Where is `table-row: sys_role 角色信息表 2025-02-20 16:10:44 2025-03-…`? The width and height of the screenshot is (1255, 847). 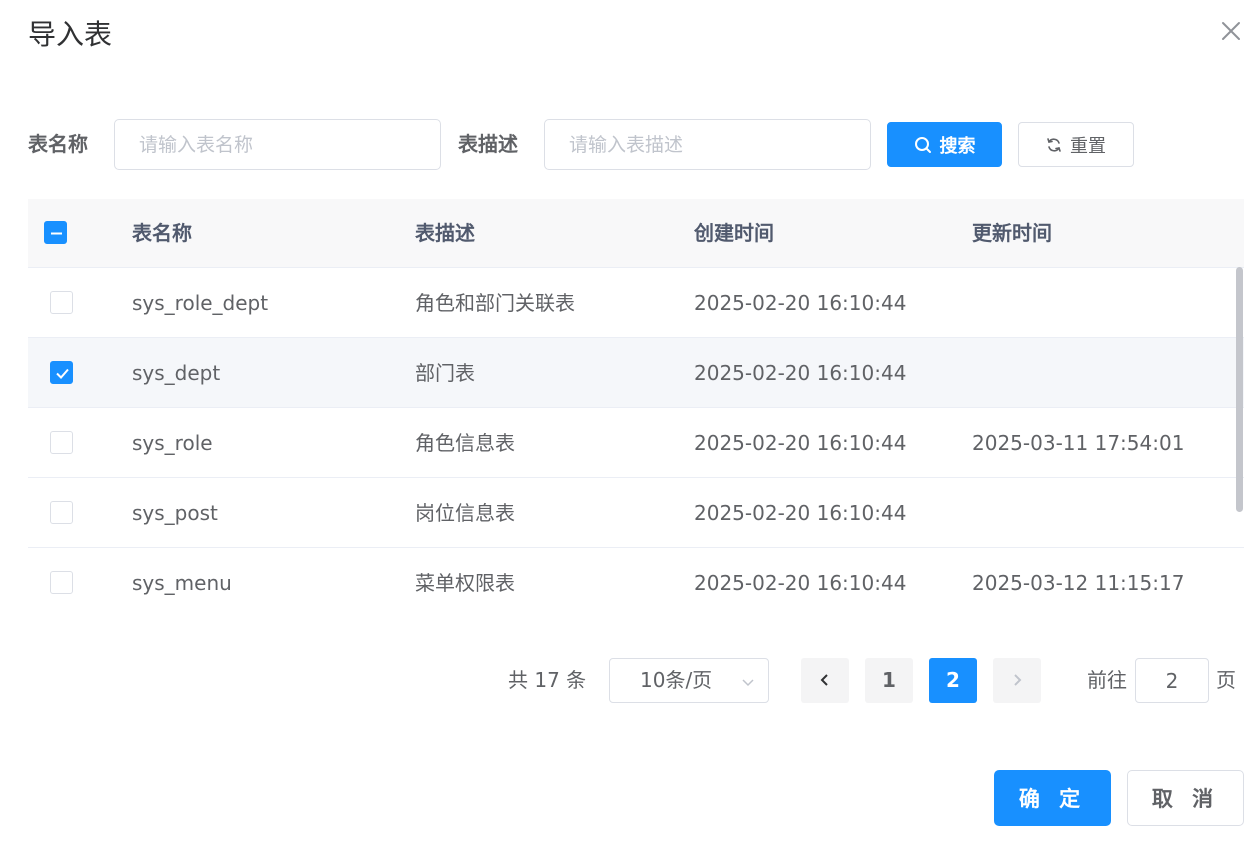 table-row: sys_role 角色信息表 2025-02-20 16:10:44 2025-03-… is located at coordinates (636, 443).